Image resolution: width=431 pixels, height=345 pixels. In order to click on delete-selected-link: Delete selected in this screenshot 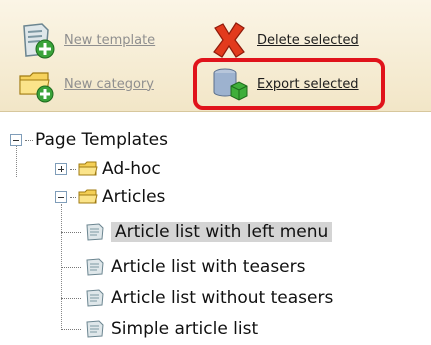, I will do `click(308, 40)`.